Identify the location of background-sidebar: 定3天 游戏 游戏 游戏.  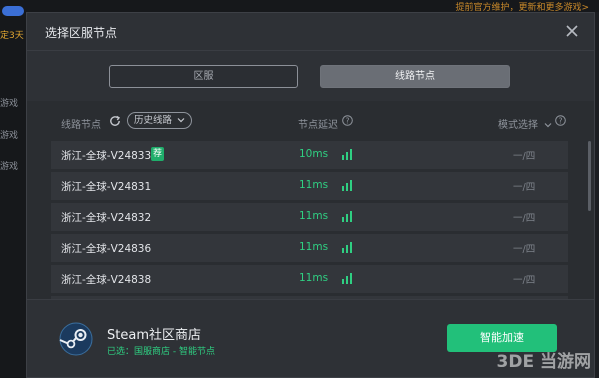
(13, 189).